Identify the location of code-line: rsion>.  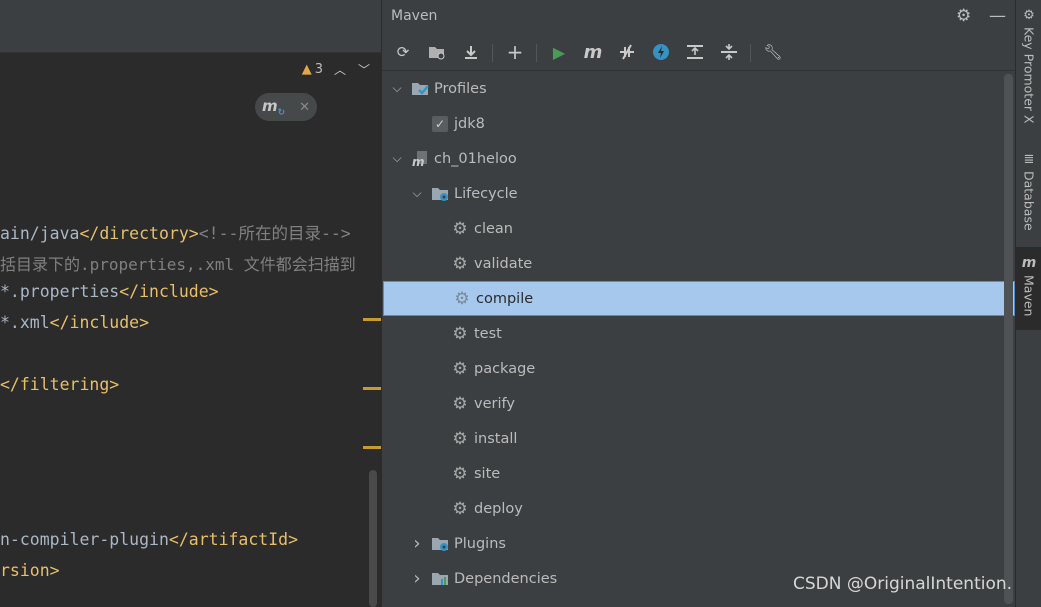
(30, 570).